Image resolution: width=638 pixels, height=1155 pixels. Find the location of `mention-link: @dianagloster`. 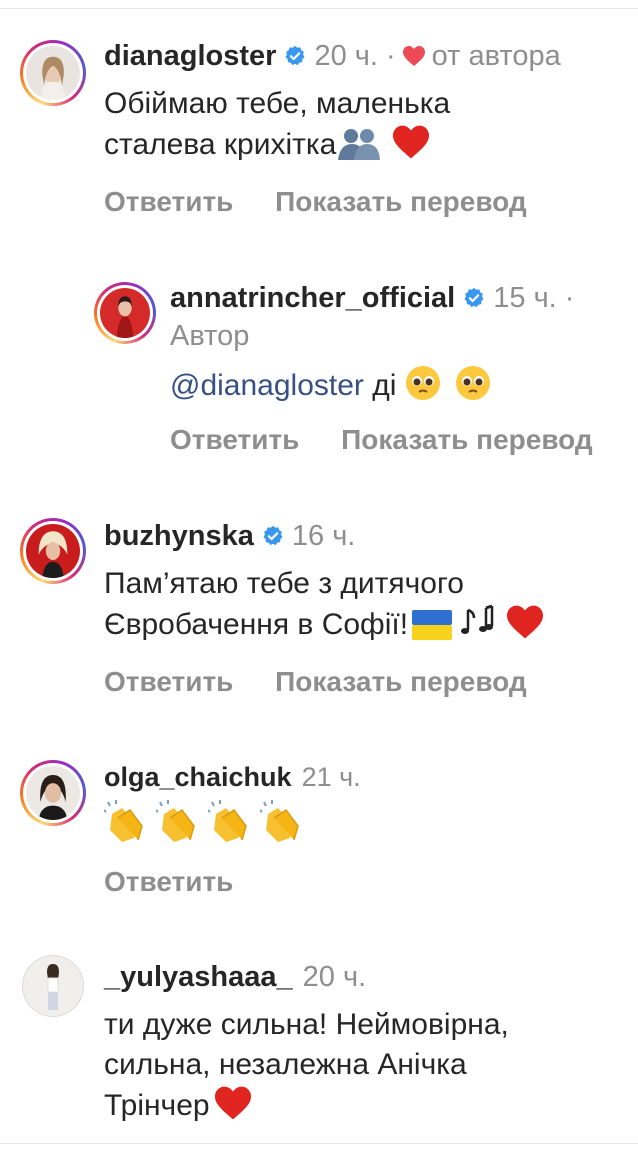

mention-link: @dianagloster is located at coordinates (267, 385).